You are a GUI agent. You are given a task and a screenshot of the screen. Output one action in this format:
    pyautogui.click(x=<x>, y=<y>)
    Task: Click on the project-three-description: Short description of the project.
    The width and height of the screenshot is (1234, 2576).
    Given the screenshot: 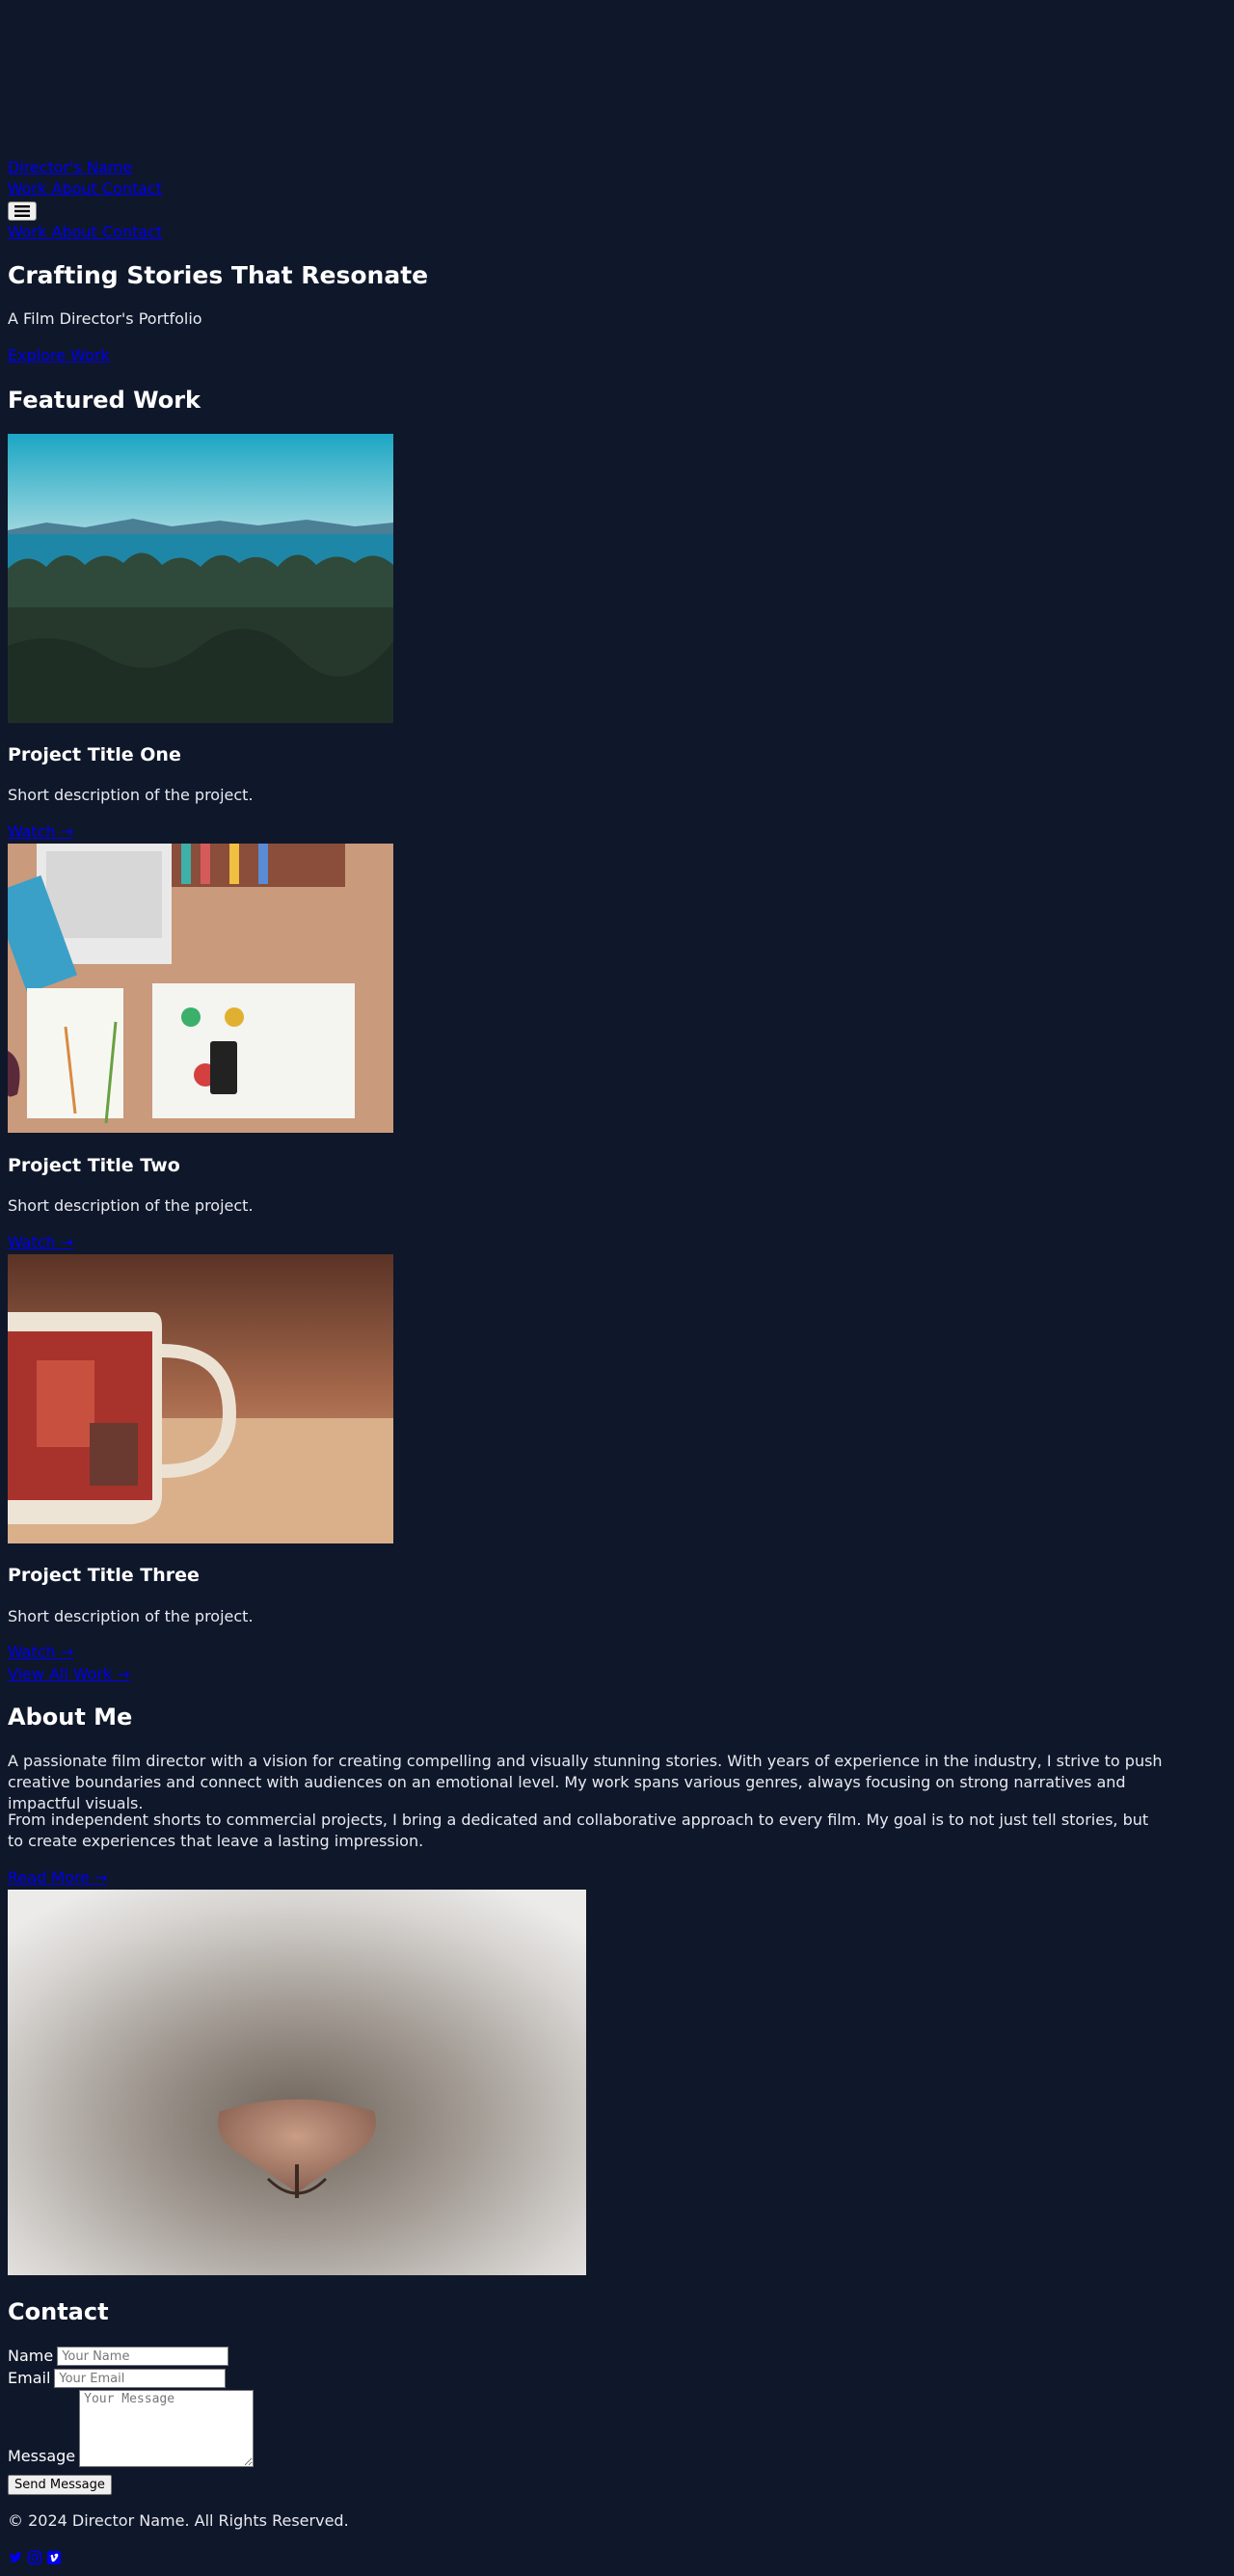 What is the action you would take?
    pyautogui.click(x=131, y=1616)
    